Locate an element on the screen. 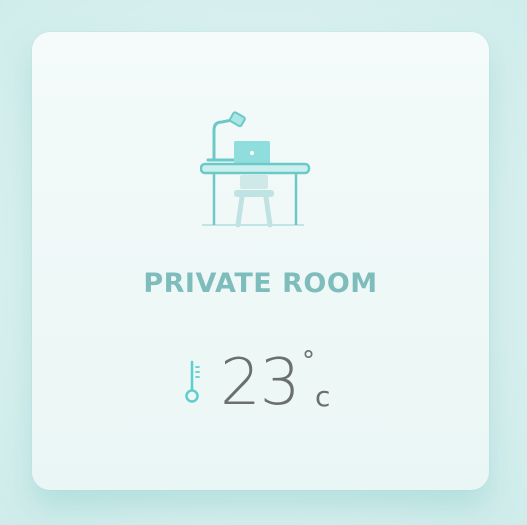 The image size is (527, 525). desk-illustration-icon is located at coordinates (255, 169).